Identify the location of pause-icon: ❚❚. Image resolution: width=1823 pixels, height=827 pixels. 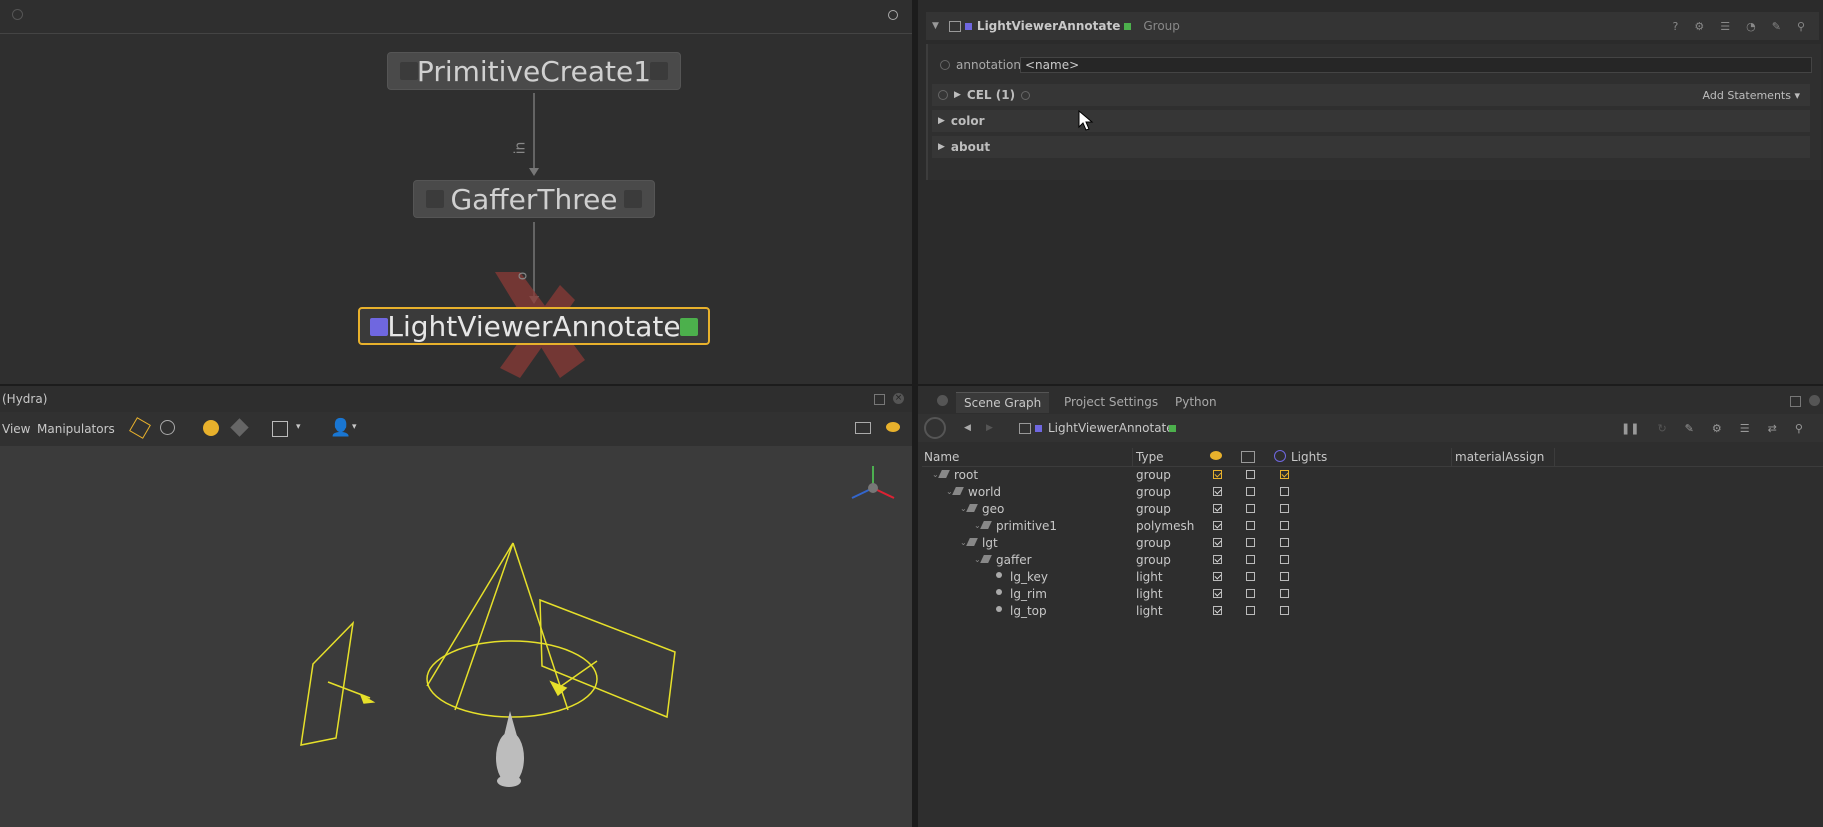
(1630, 428).